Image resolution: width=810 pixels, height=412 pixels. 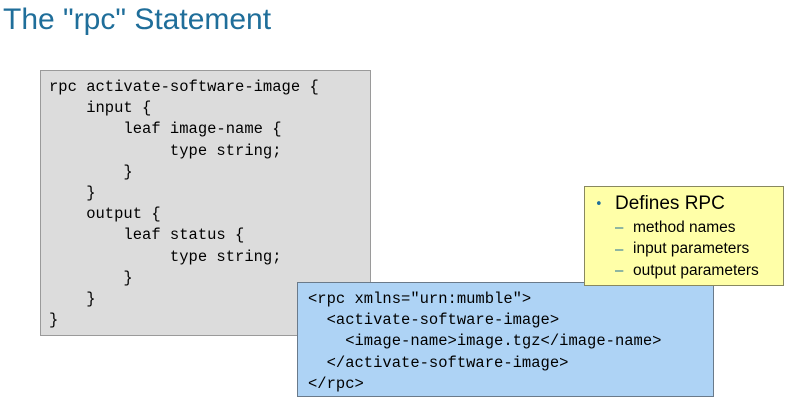 What do you see at coordinates (420, 299) in the screenshot?
I see `xml-line: <rpc xmlns="urn:mumble">` at bounding box center [420, 299].